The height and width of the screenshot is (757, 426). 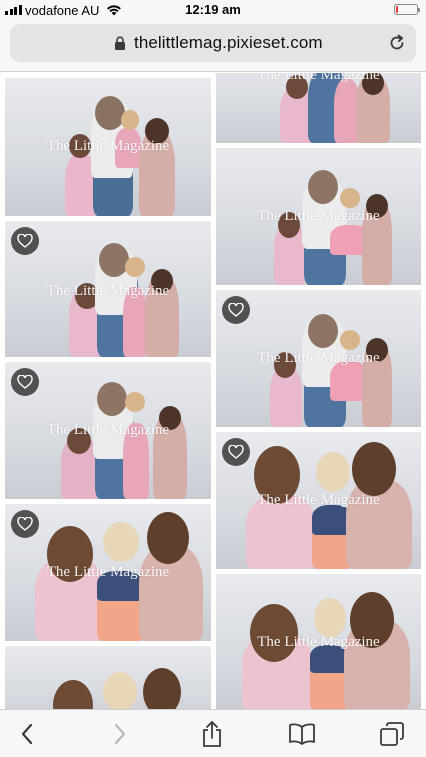 I want to click on battery-level, so click(x=397, y=9).